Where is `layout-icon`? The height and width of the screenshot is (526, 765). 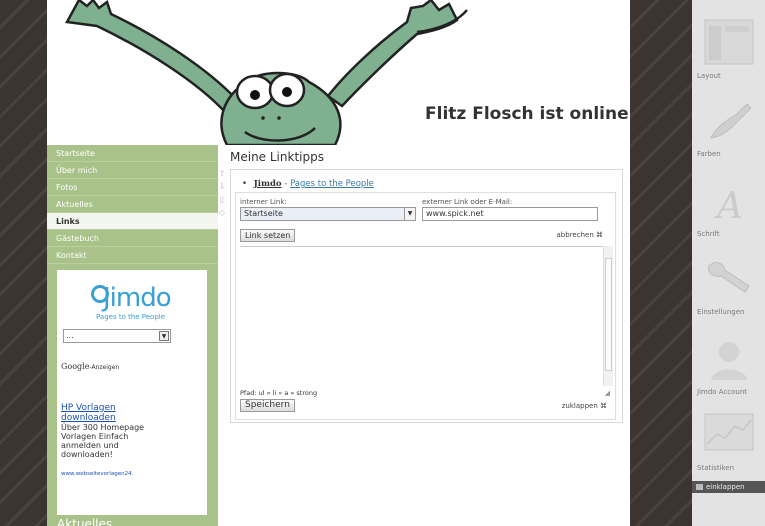
layout-icon is located at coordinates (729, 42).